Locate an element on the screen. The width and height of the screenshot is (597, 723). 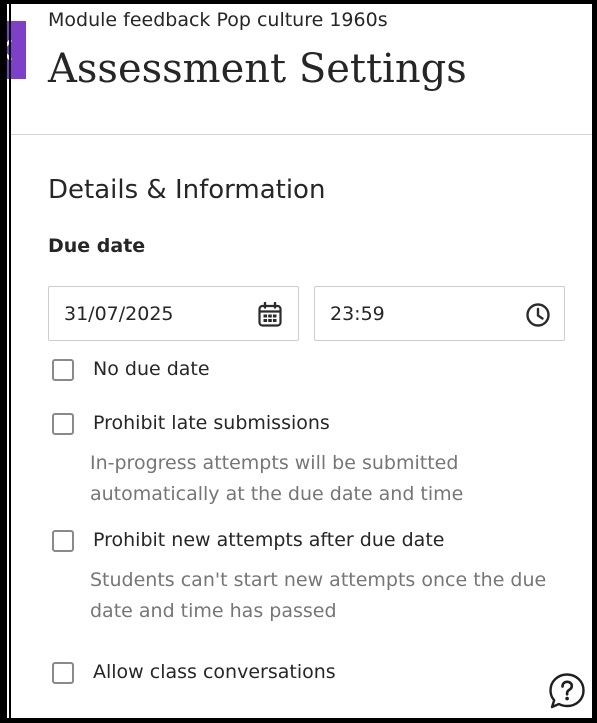
prohibit-late-submissions-label: Prohibit late submissions is located at coordinates (211, 423).